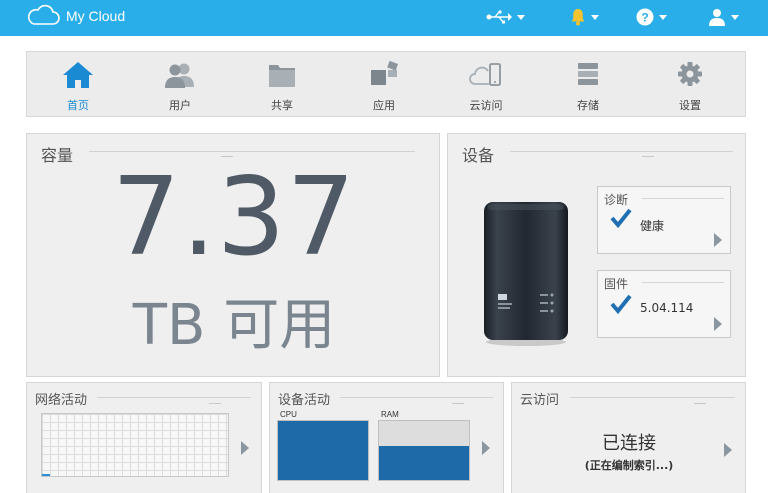 This screenshot has height=493, width=768. Describe the element at coordinates (61, 400) in the screenshot. I see `network-title: 网络活动` at that location.